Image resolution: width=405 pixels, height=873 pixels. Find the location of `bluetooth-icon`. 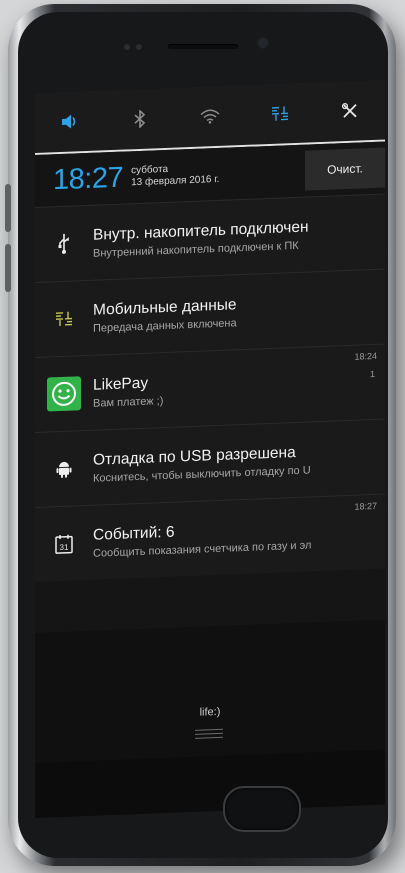

bluetooth-icon is located at coordinates (140, 119).